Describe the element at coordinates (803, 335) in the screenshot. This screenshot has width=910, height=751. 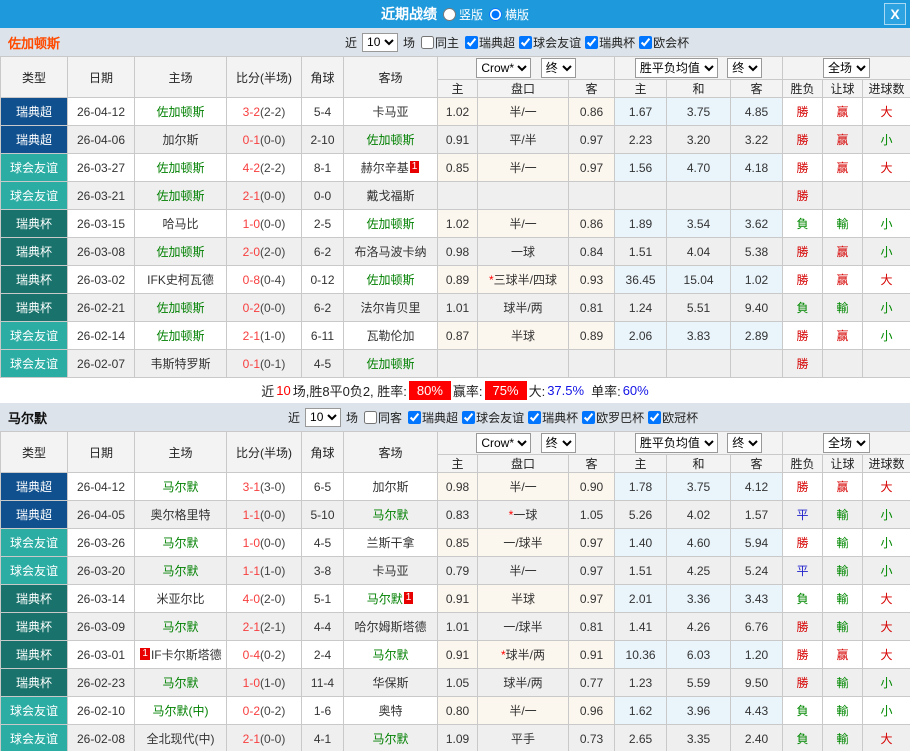
I see `outcome-cell: 勝` at that location.